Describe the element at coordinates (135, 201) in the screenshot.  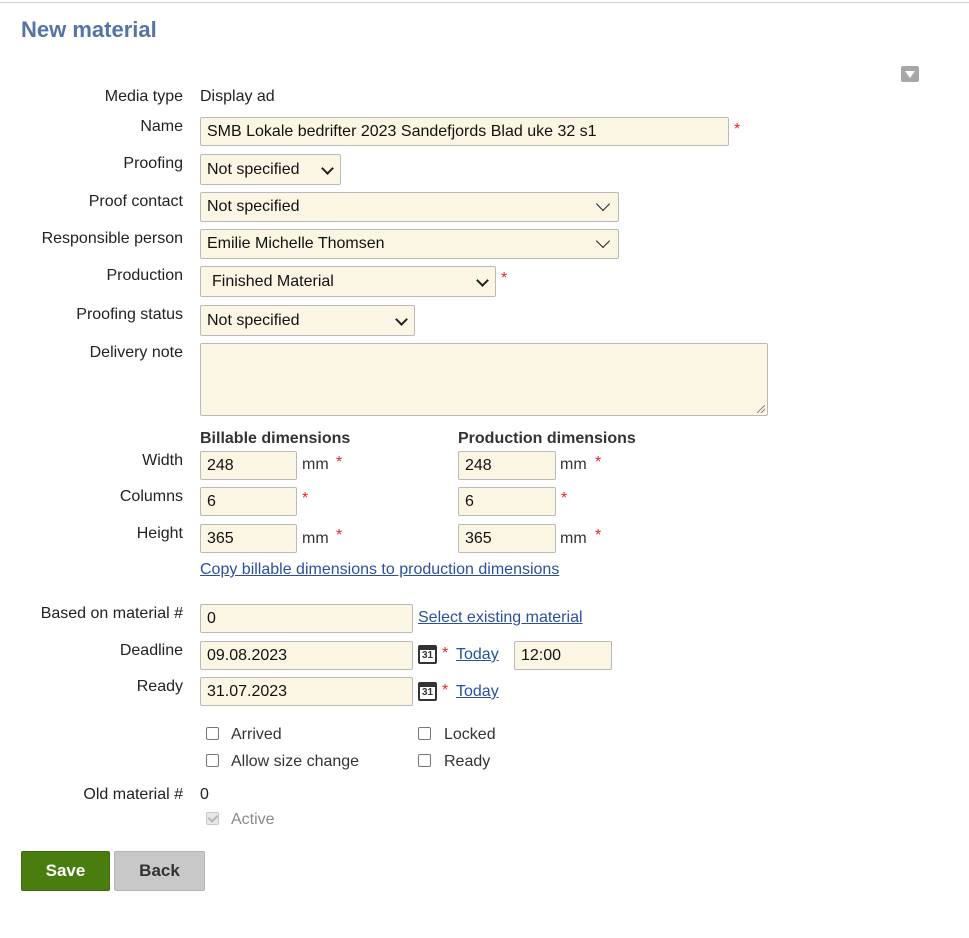
I see `proof-contact-label: Proof contact` at that location.